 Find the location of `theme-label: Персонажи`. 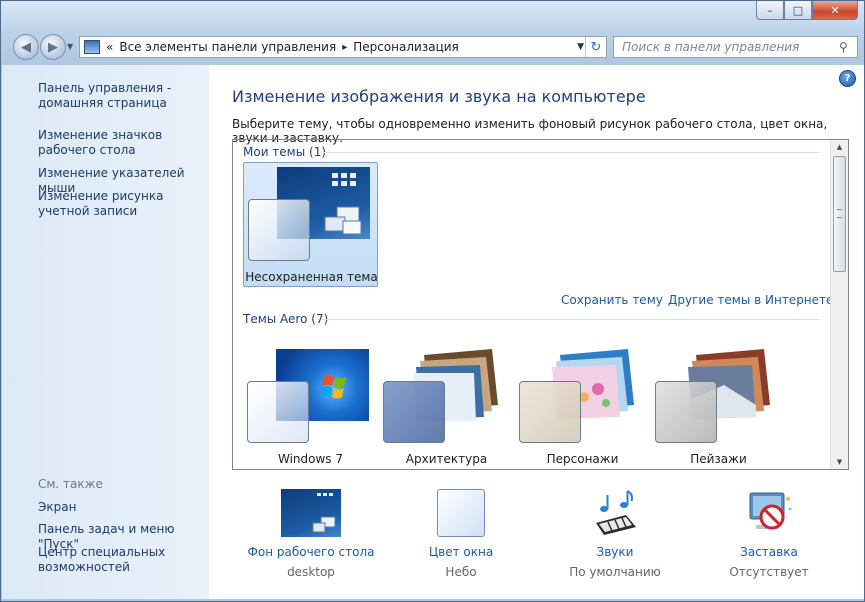

theme-label: Персонажи is located at coordinates (582, 459).